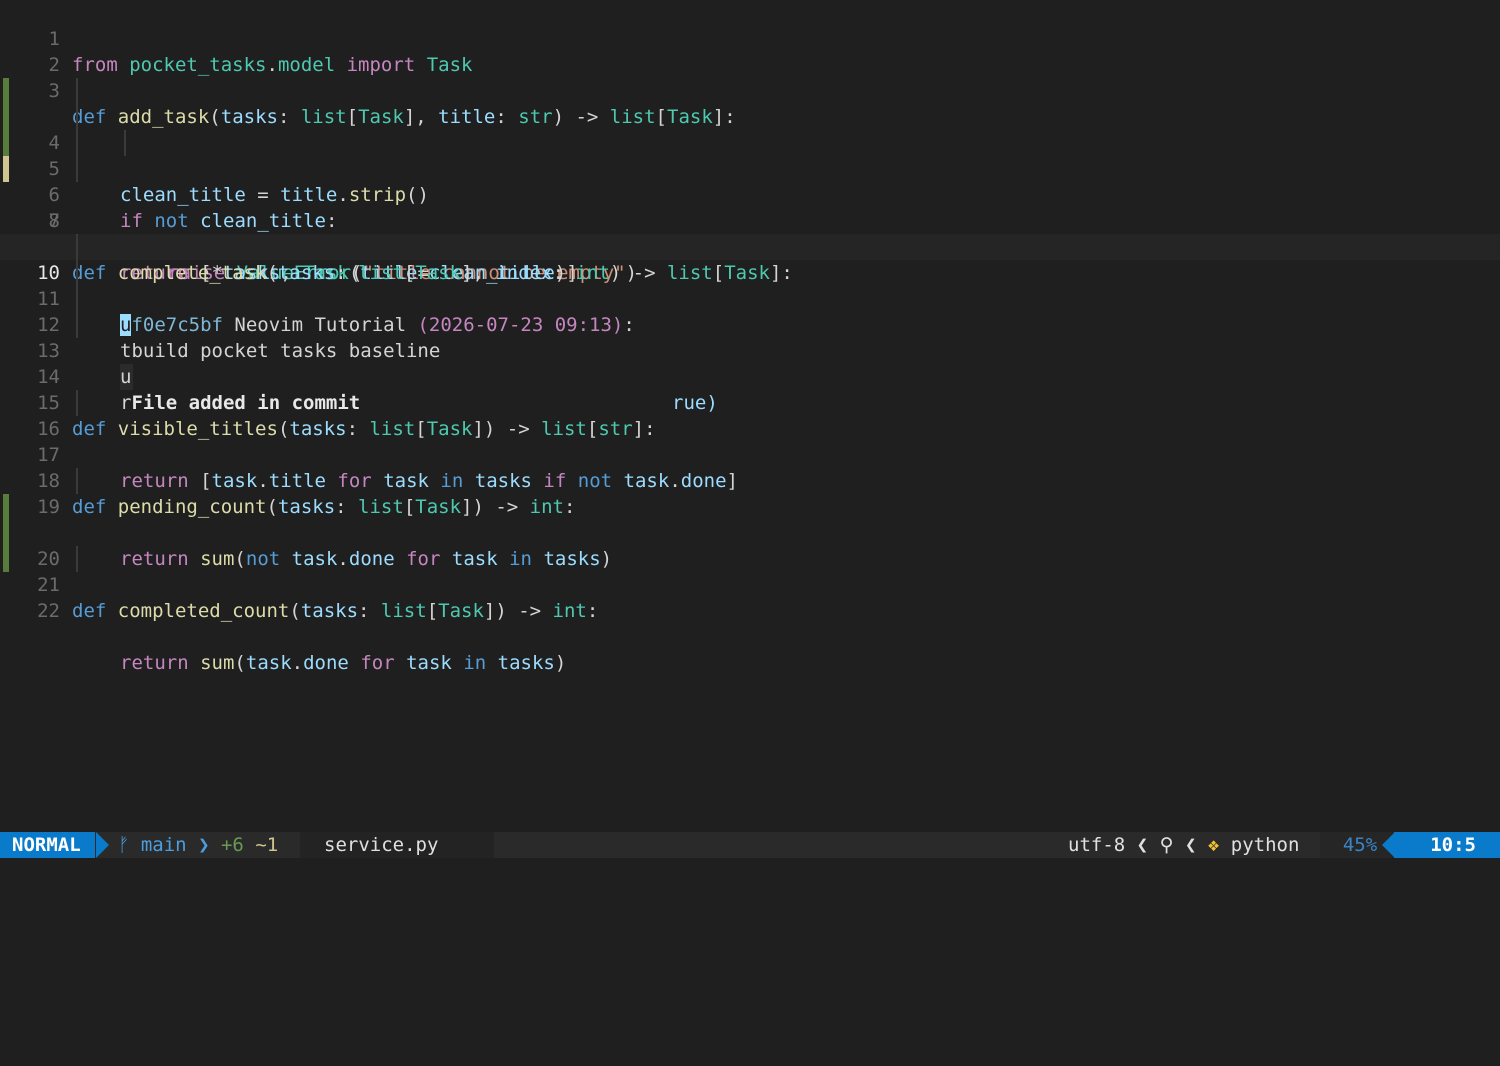 The width and height of the screenshot is (1500, 1066). What do you see at coordinates (204, 845) in the screenshot?
I see `chevron-right-icon: ❯` at bounding box center [204, 845].